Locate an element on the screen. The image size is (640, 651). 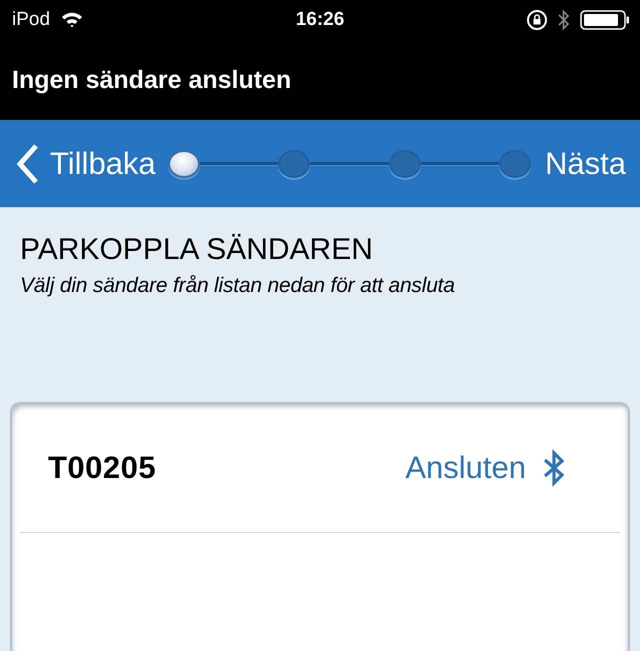
screen-title: Ingen sändare ansluten is located at coordinates (152, 80).